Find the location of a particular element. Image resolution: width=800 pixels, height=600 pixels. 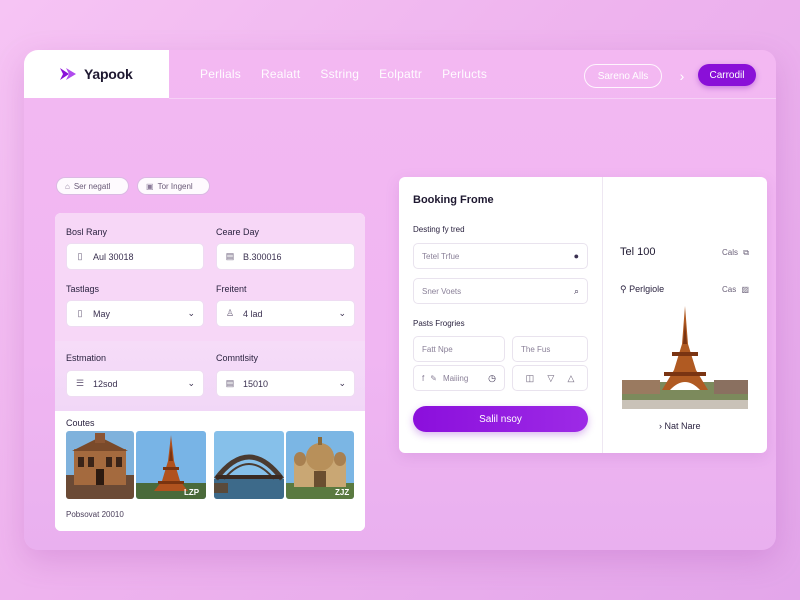

triangle-icon: △ is located at coordinates (570, 378).